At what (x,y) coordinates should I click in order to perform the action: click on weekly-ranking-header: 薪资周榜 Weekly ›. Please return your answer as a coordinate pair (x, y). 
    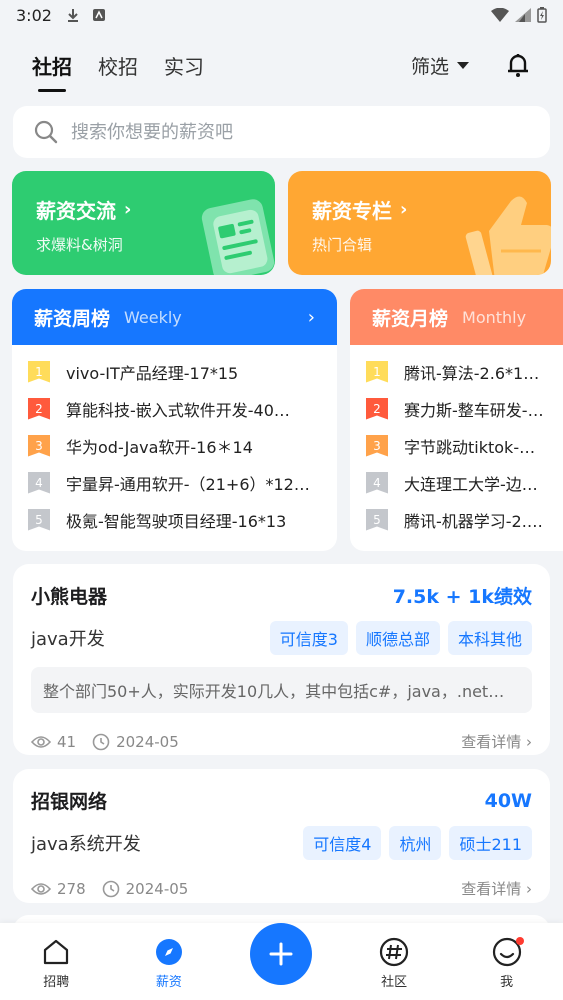
    Looking at the image, I should click on (174, 317).